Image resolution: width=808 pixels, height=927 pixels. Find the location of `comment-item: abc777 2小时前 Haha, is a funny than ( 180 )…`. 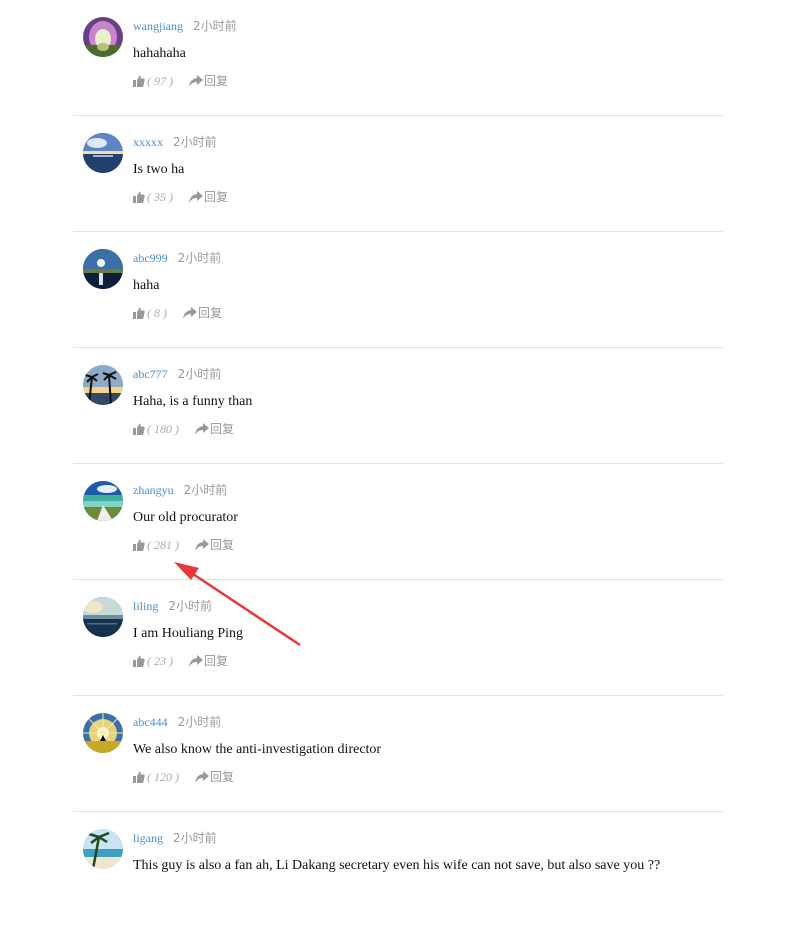

comment-item: abc777 2小时前 Haha, is a funny than ( 180 )… is located at coordinates (398, 406).